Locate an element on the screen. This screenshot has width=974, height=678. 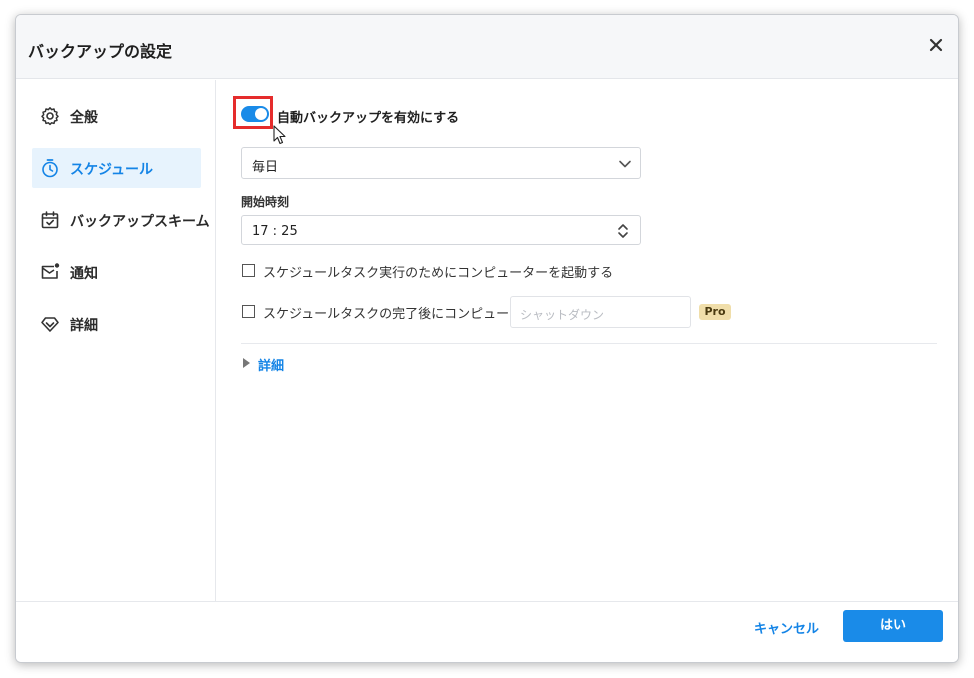
mouse-cursor-icon is located at coordinates (279, 135).